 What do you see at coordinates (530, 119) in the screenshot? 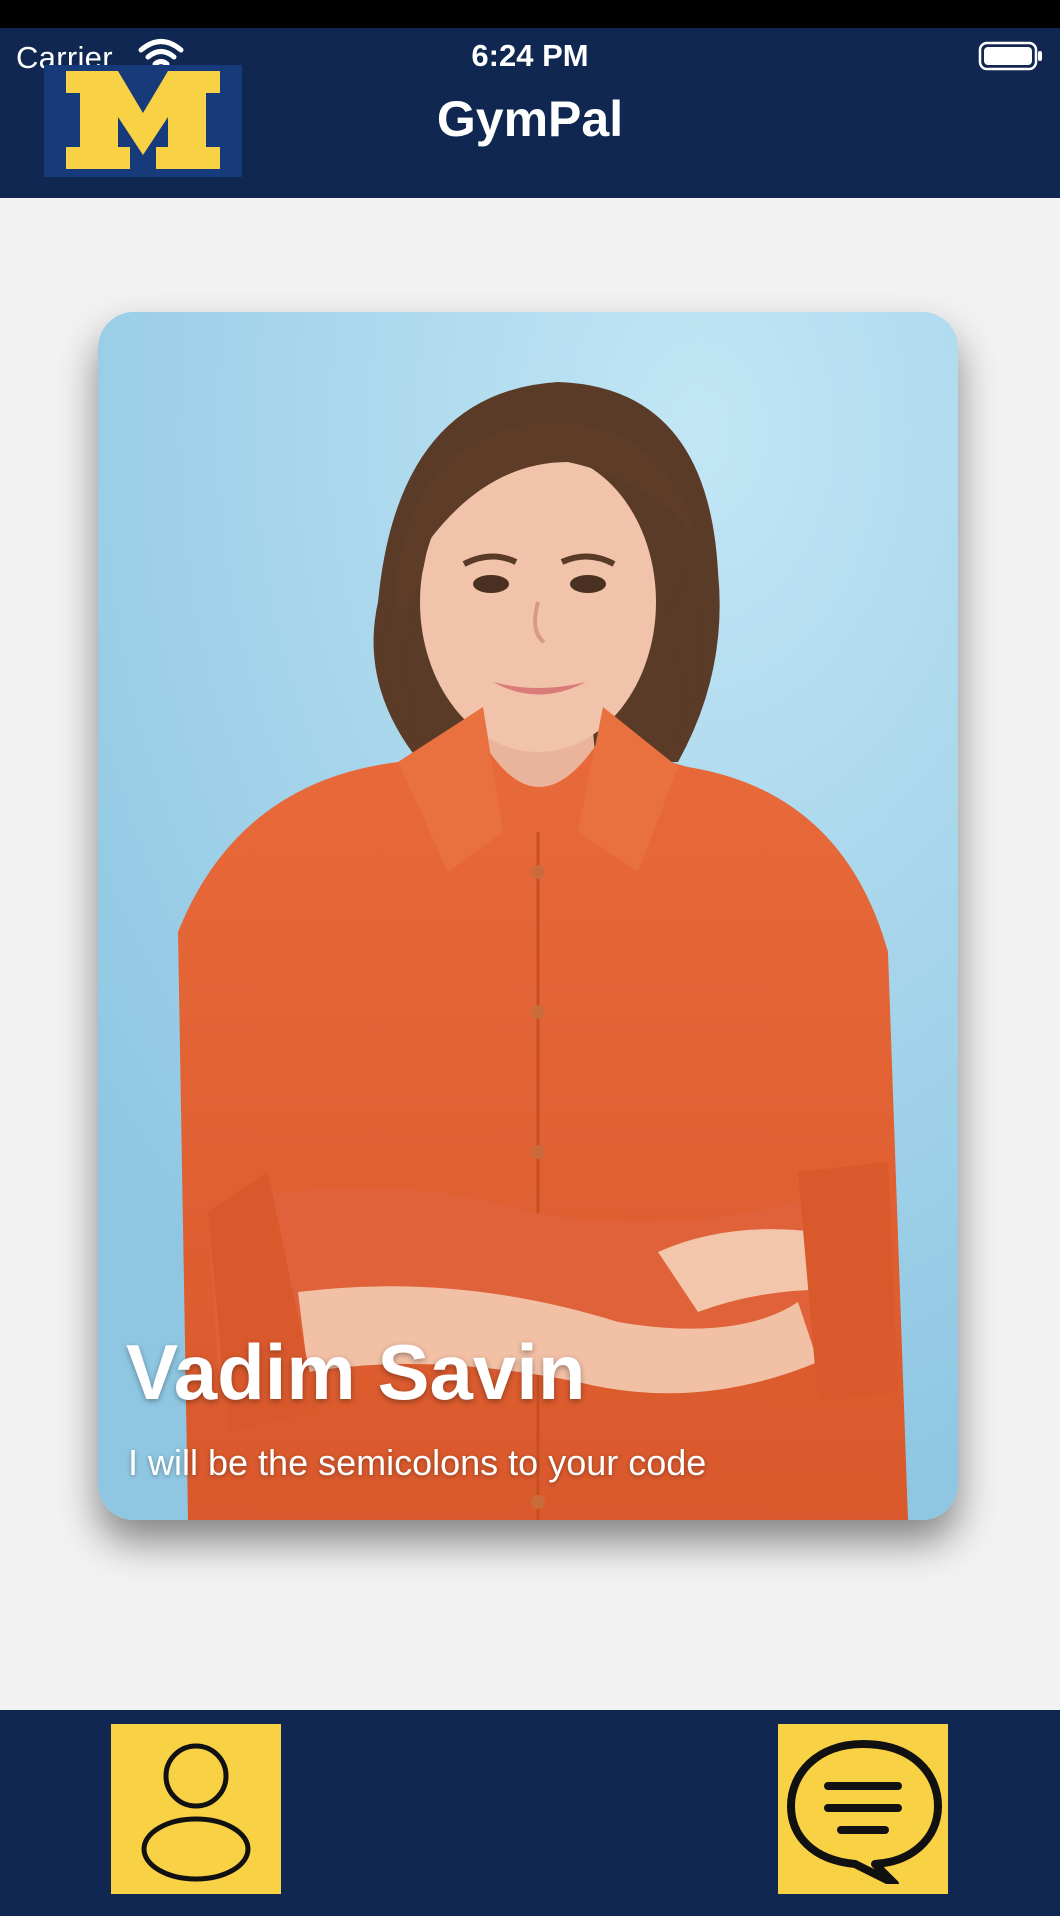
I see `app-title: GymPal` at bounding box center [530, 119].